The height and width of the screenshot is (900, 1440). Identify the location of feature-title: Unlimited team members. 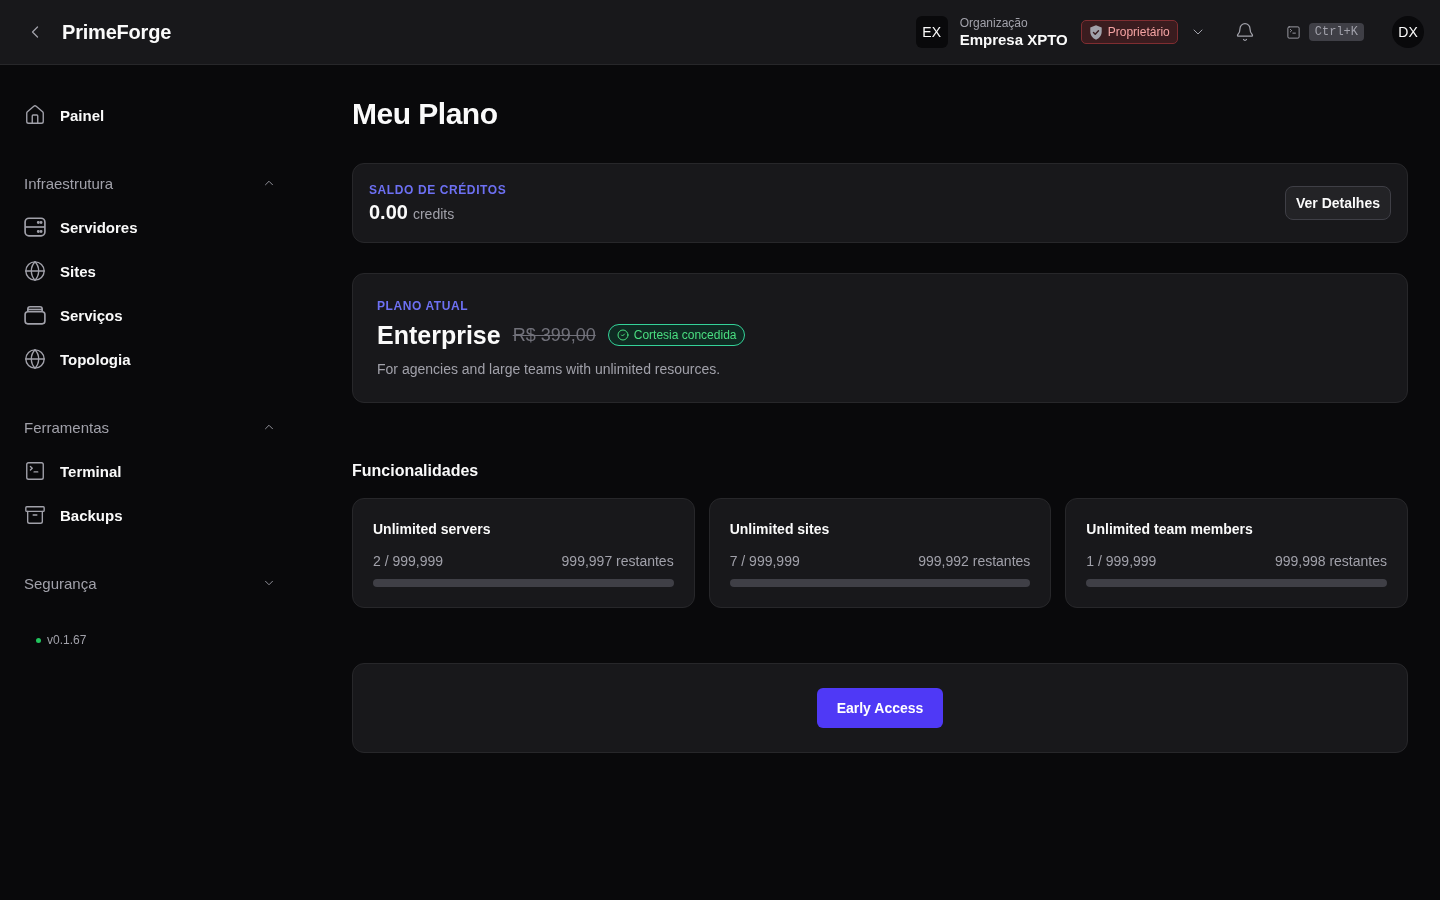
(1170, 529).